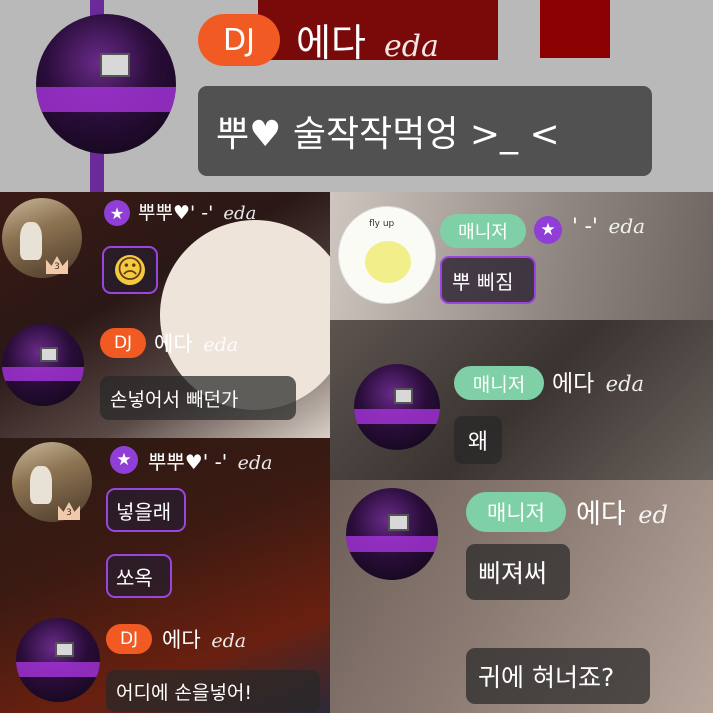  I want to click on message-bubble: 쏘옥, so click(139, 576).